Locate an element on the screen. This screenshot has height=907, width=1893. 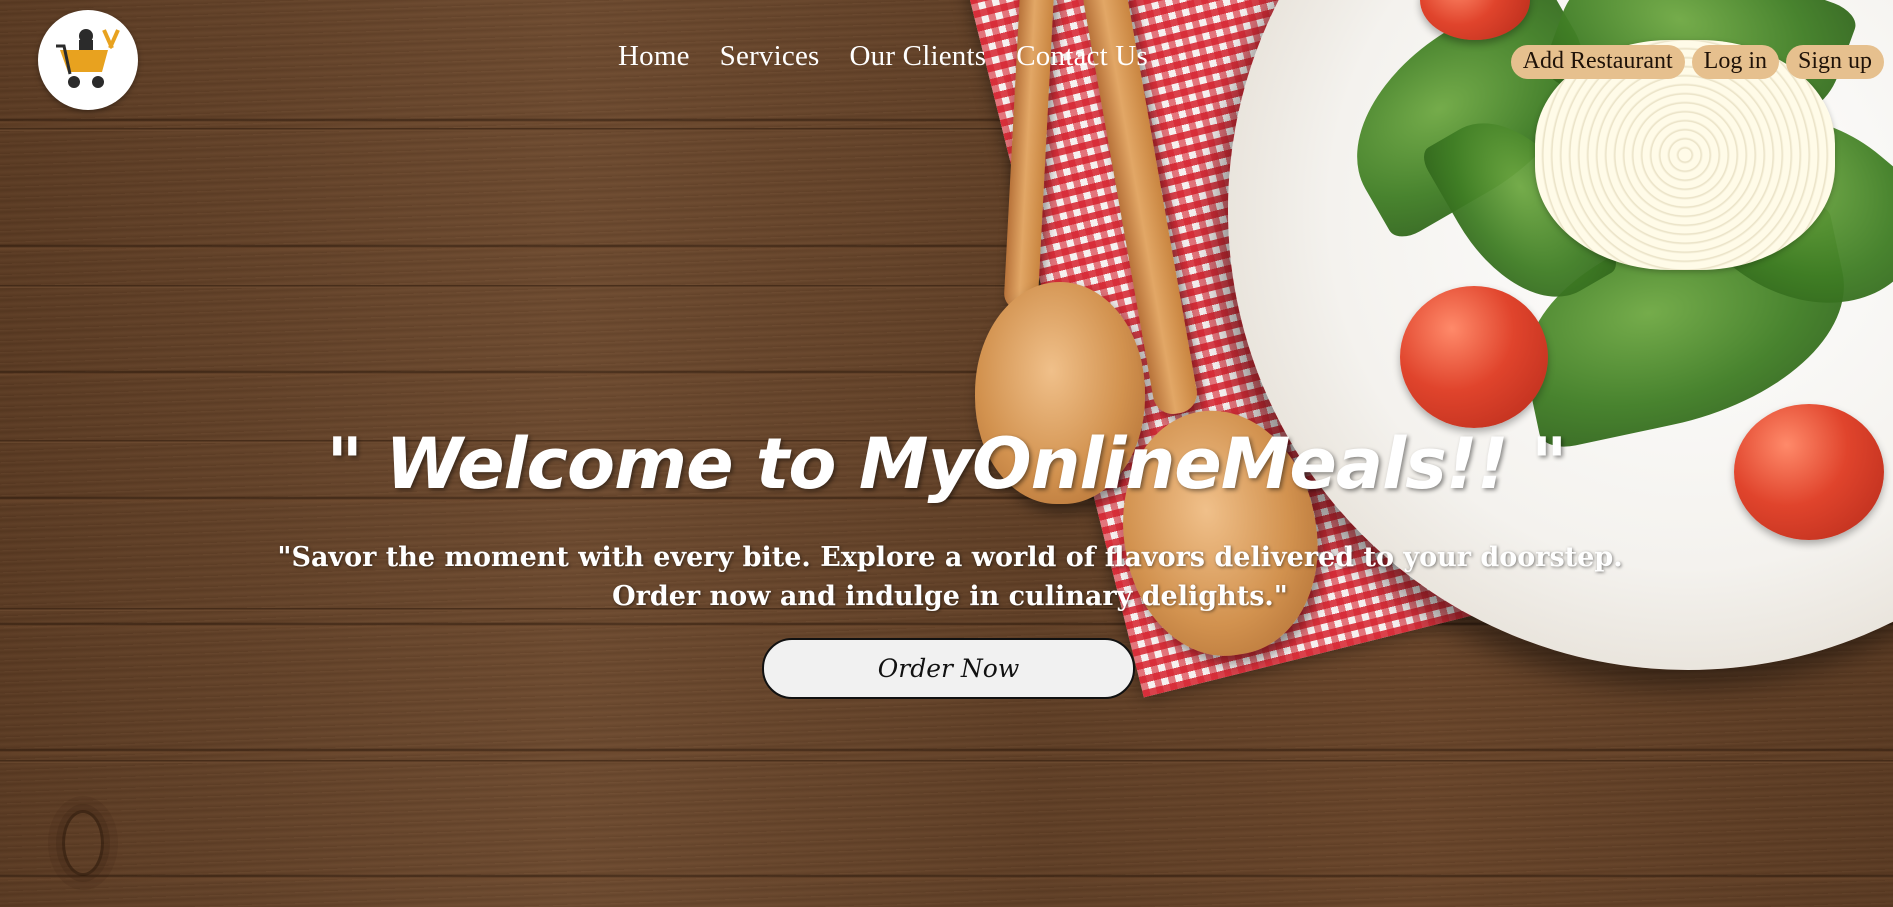
auth-buttons: Add Restaurant Log in Sign up is located at coordinates (1697, 62).